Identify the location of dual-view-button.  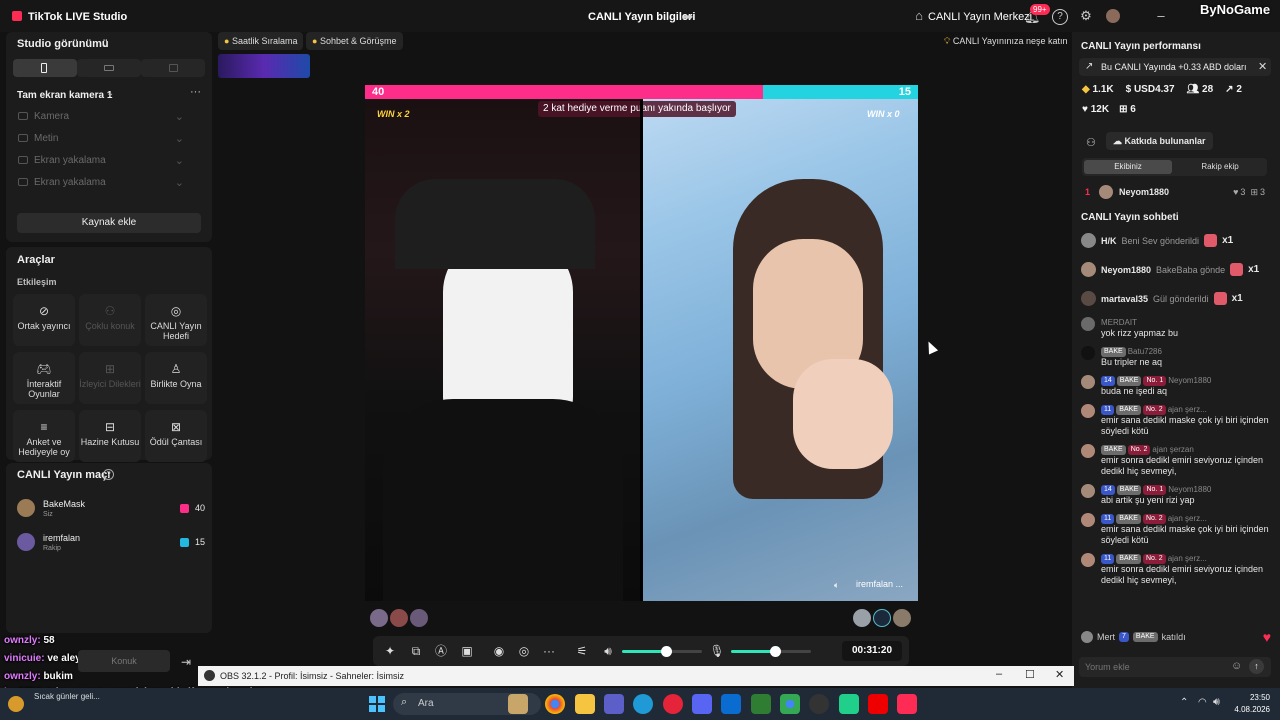
(173, 68).